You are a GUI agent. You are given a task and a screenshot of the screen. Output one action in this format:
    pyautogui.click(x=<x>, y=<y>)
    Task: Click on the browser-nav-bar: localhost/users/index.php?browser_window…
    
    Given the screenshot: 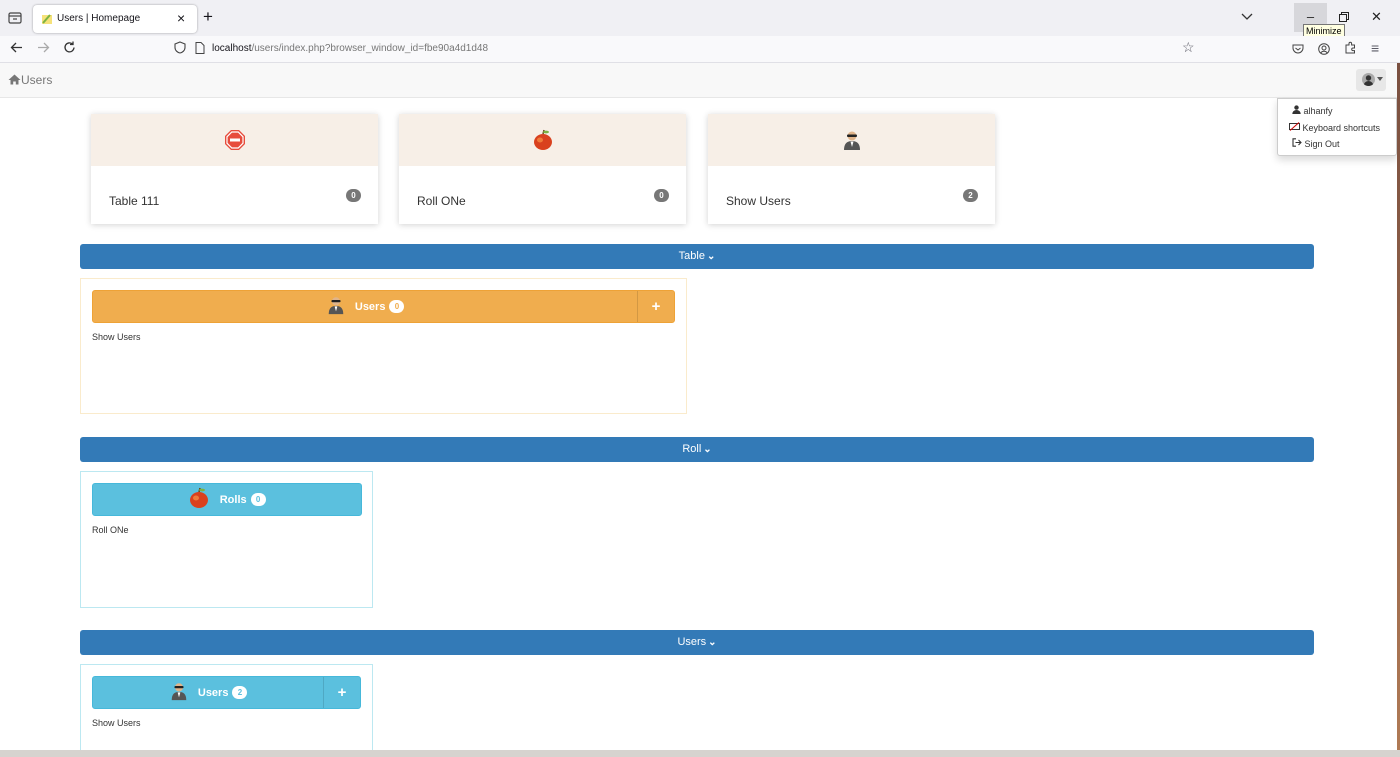 What is the action you would take?
    pyautogui.click(x=700, y=49)
    